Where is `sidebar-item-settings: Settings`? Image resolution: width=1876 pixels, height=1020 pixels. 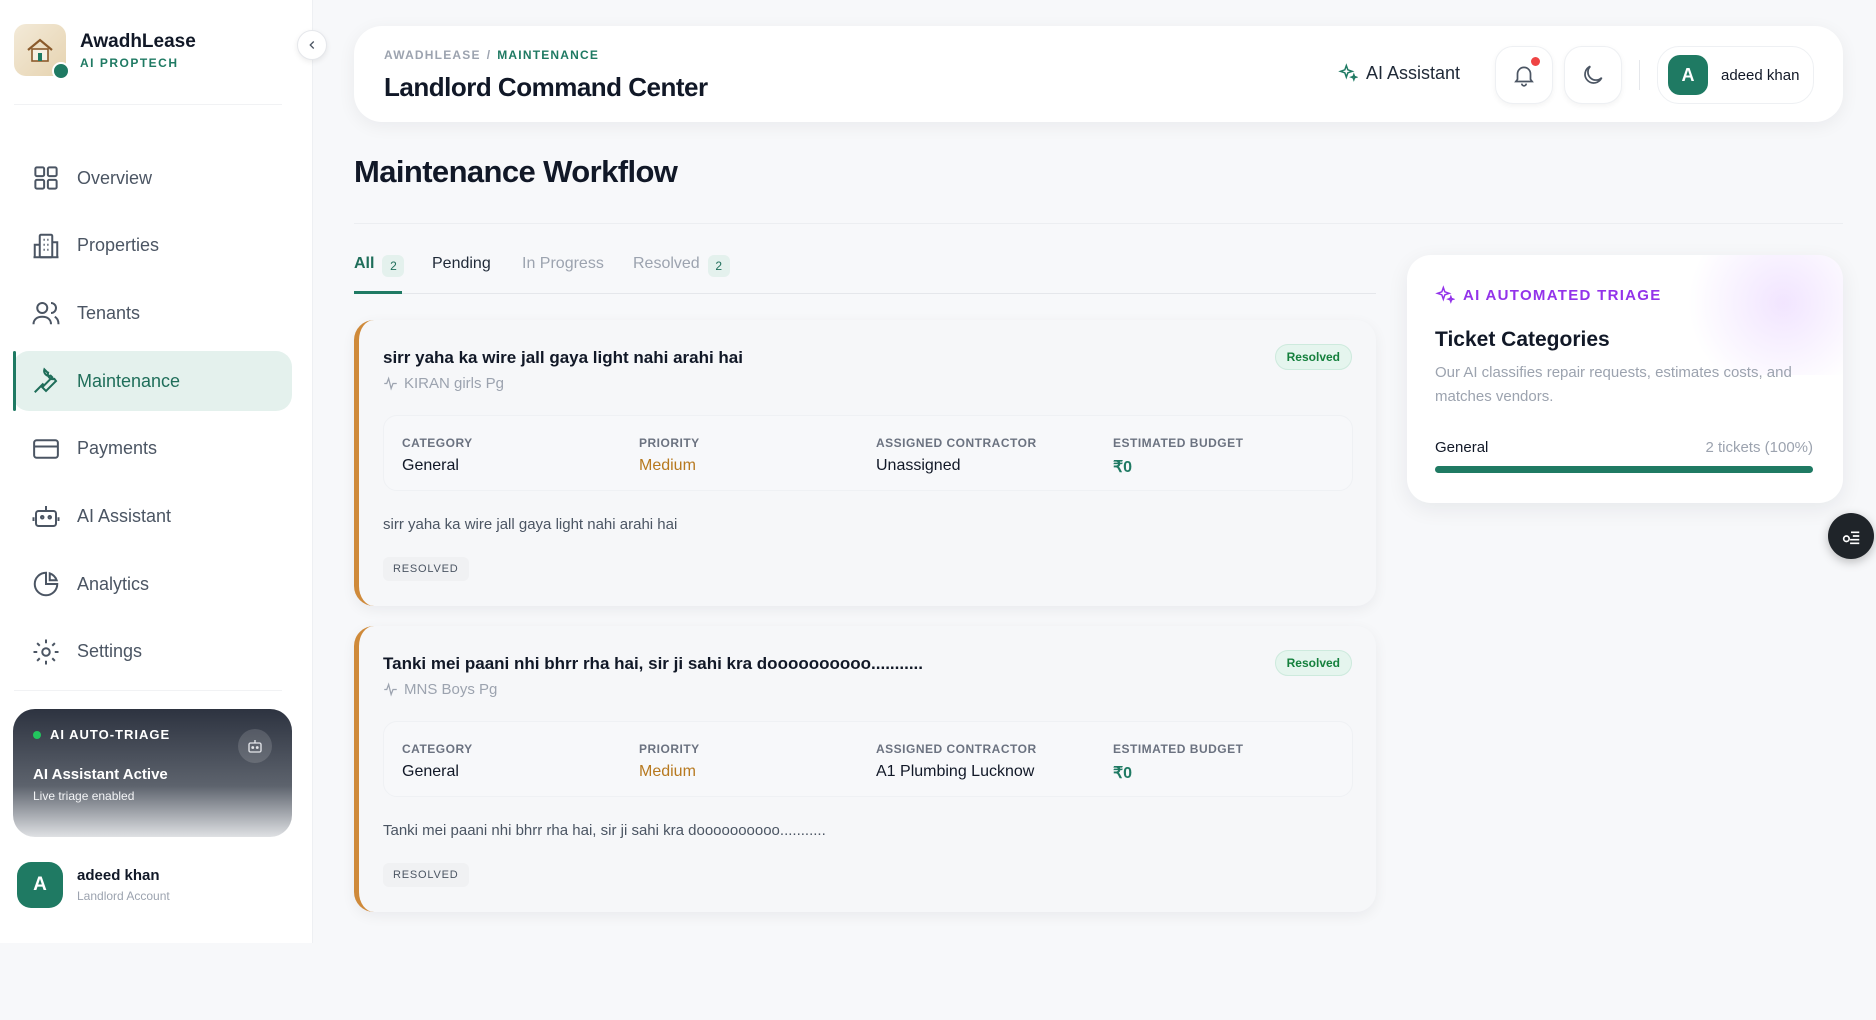 sidebar-item-settings: Settings is located at coordinates (152, 652).